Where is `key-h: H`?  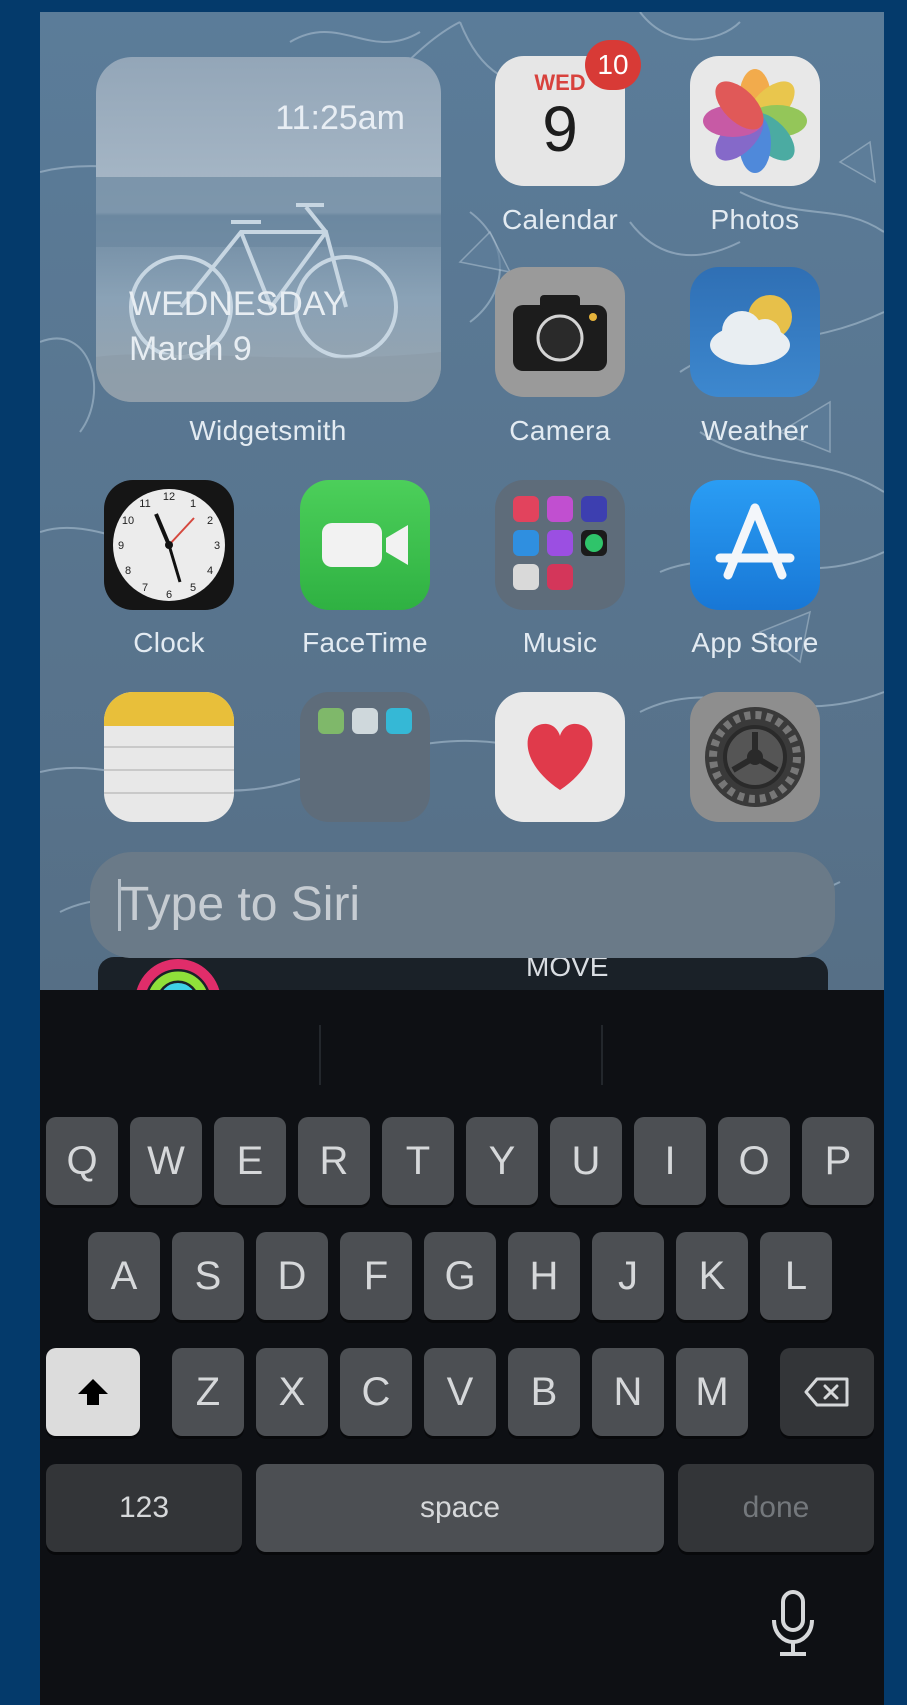 key-h: H is located at coordinates (544, 1276).